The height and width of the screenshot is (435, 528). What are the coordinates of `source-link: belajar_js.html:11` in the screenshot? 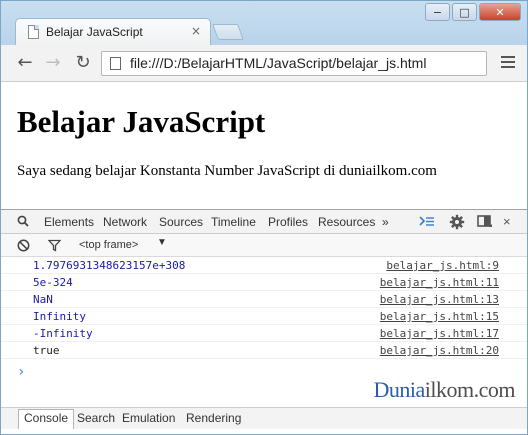 It's located at (439, 282).